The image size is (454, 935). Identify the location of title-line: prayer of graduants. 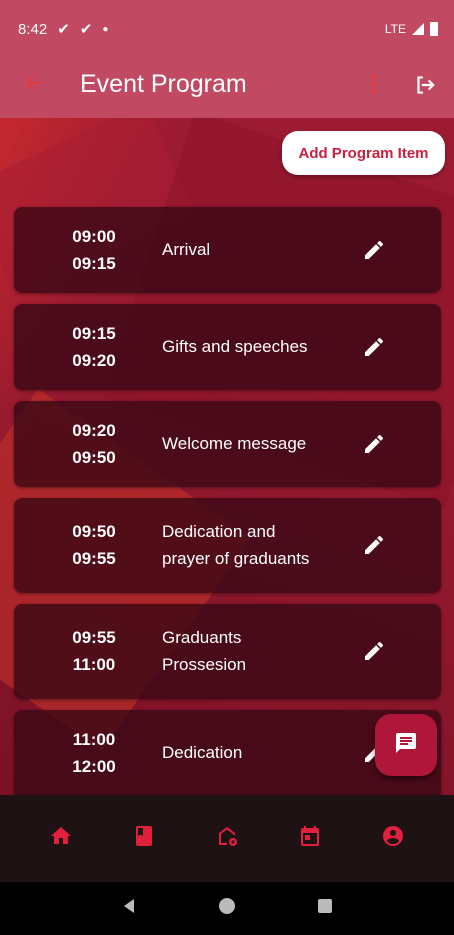
(236, 558).